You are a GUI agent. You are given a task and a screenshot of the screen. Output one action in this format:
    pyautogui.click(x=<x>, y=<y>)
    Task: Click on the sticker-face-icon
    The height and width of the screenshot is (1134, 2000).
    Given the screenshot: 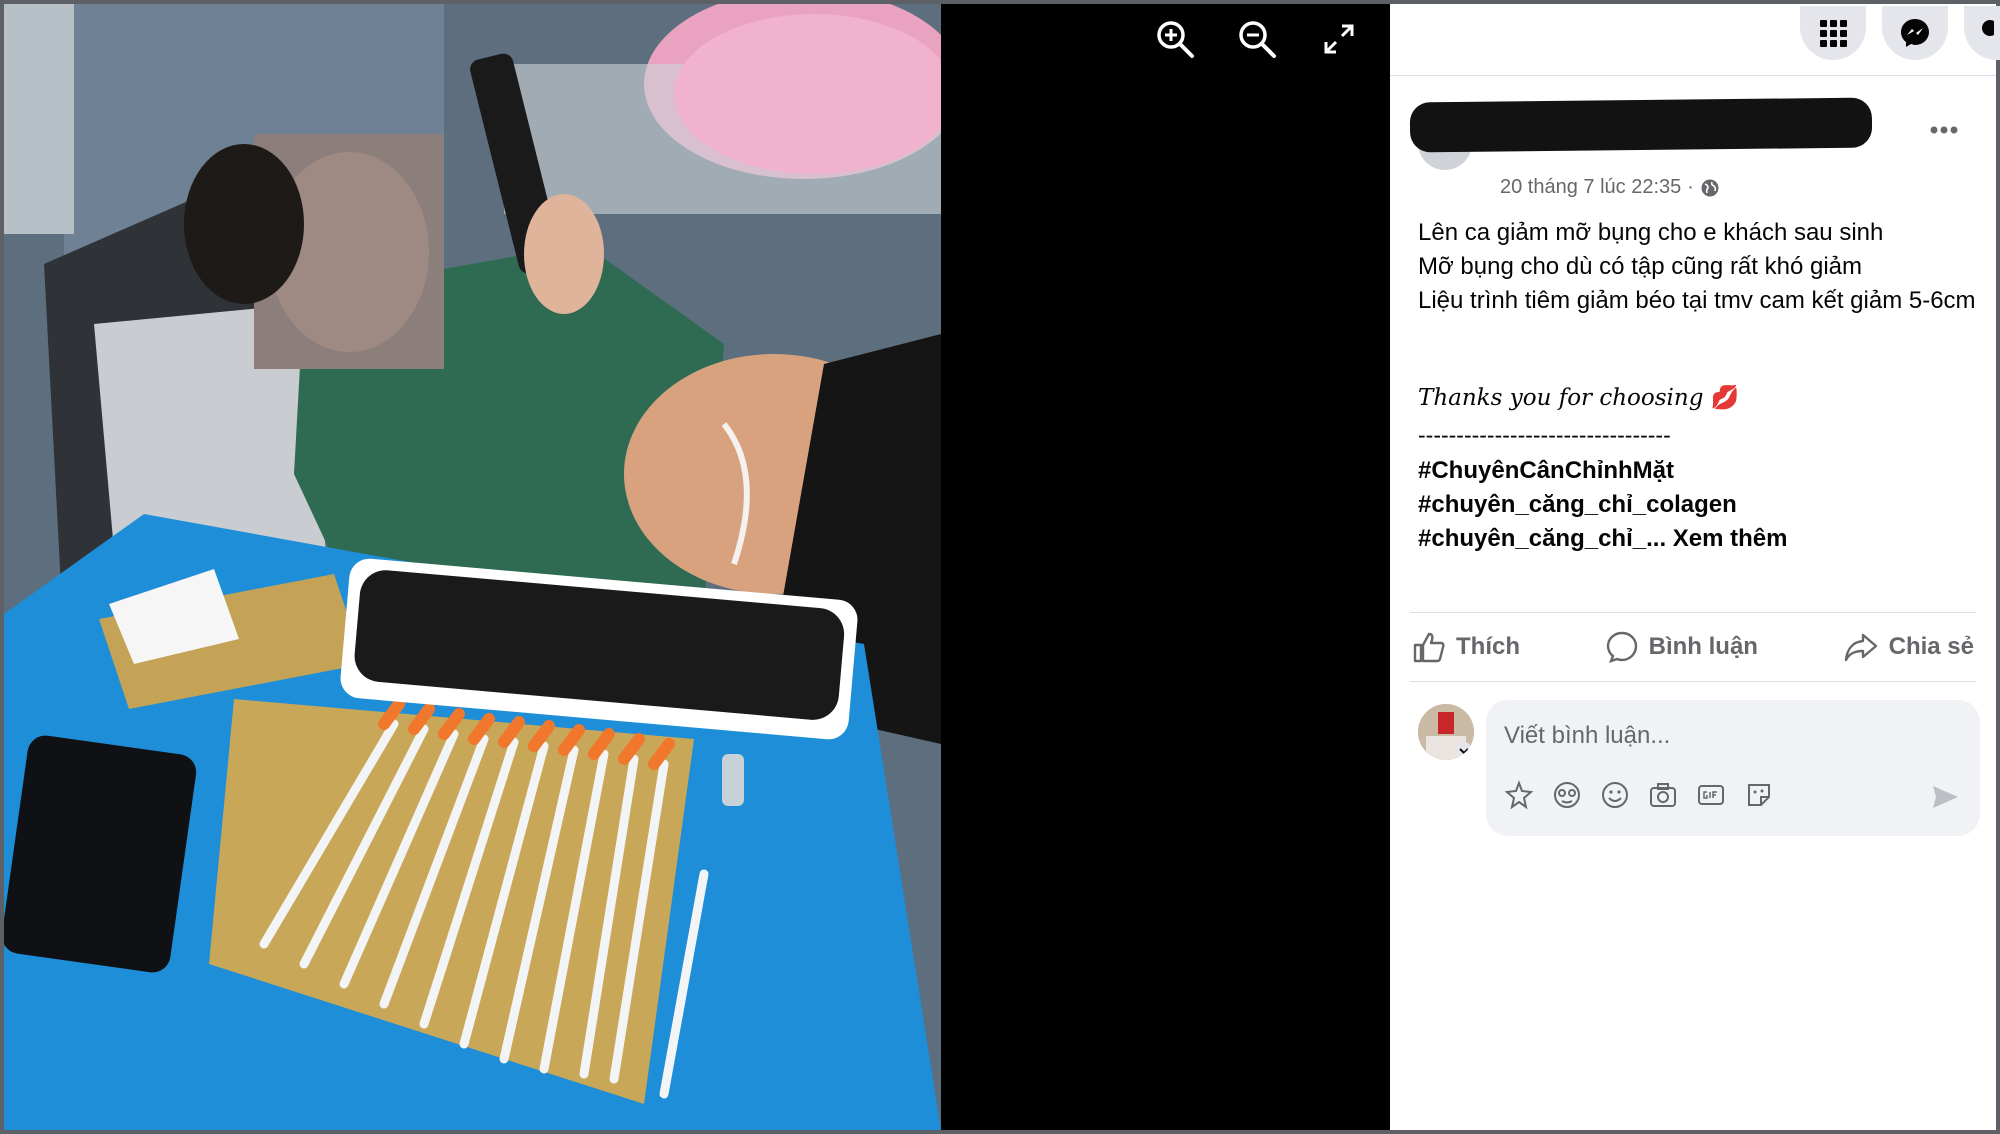 What is the action you would take?
    pyautogui.click(x=1567, y=795)
    